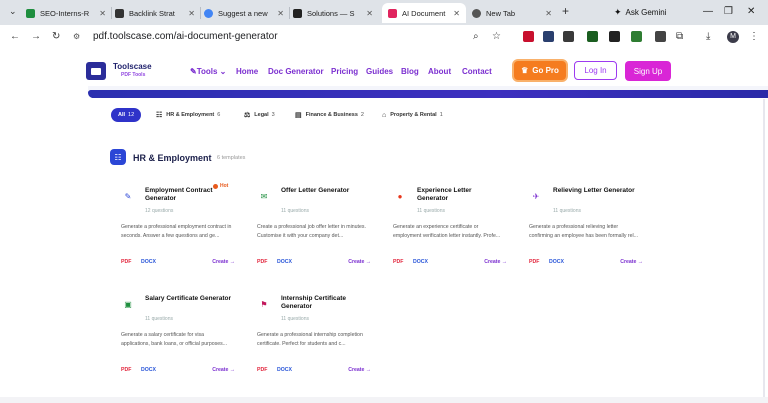  What do you see at coordinates (133, 75) in the screenshot?
I see `logo-subtitle: PDF Tools` at bounding box center [133, 75].